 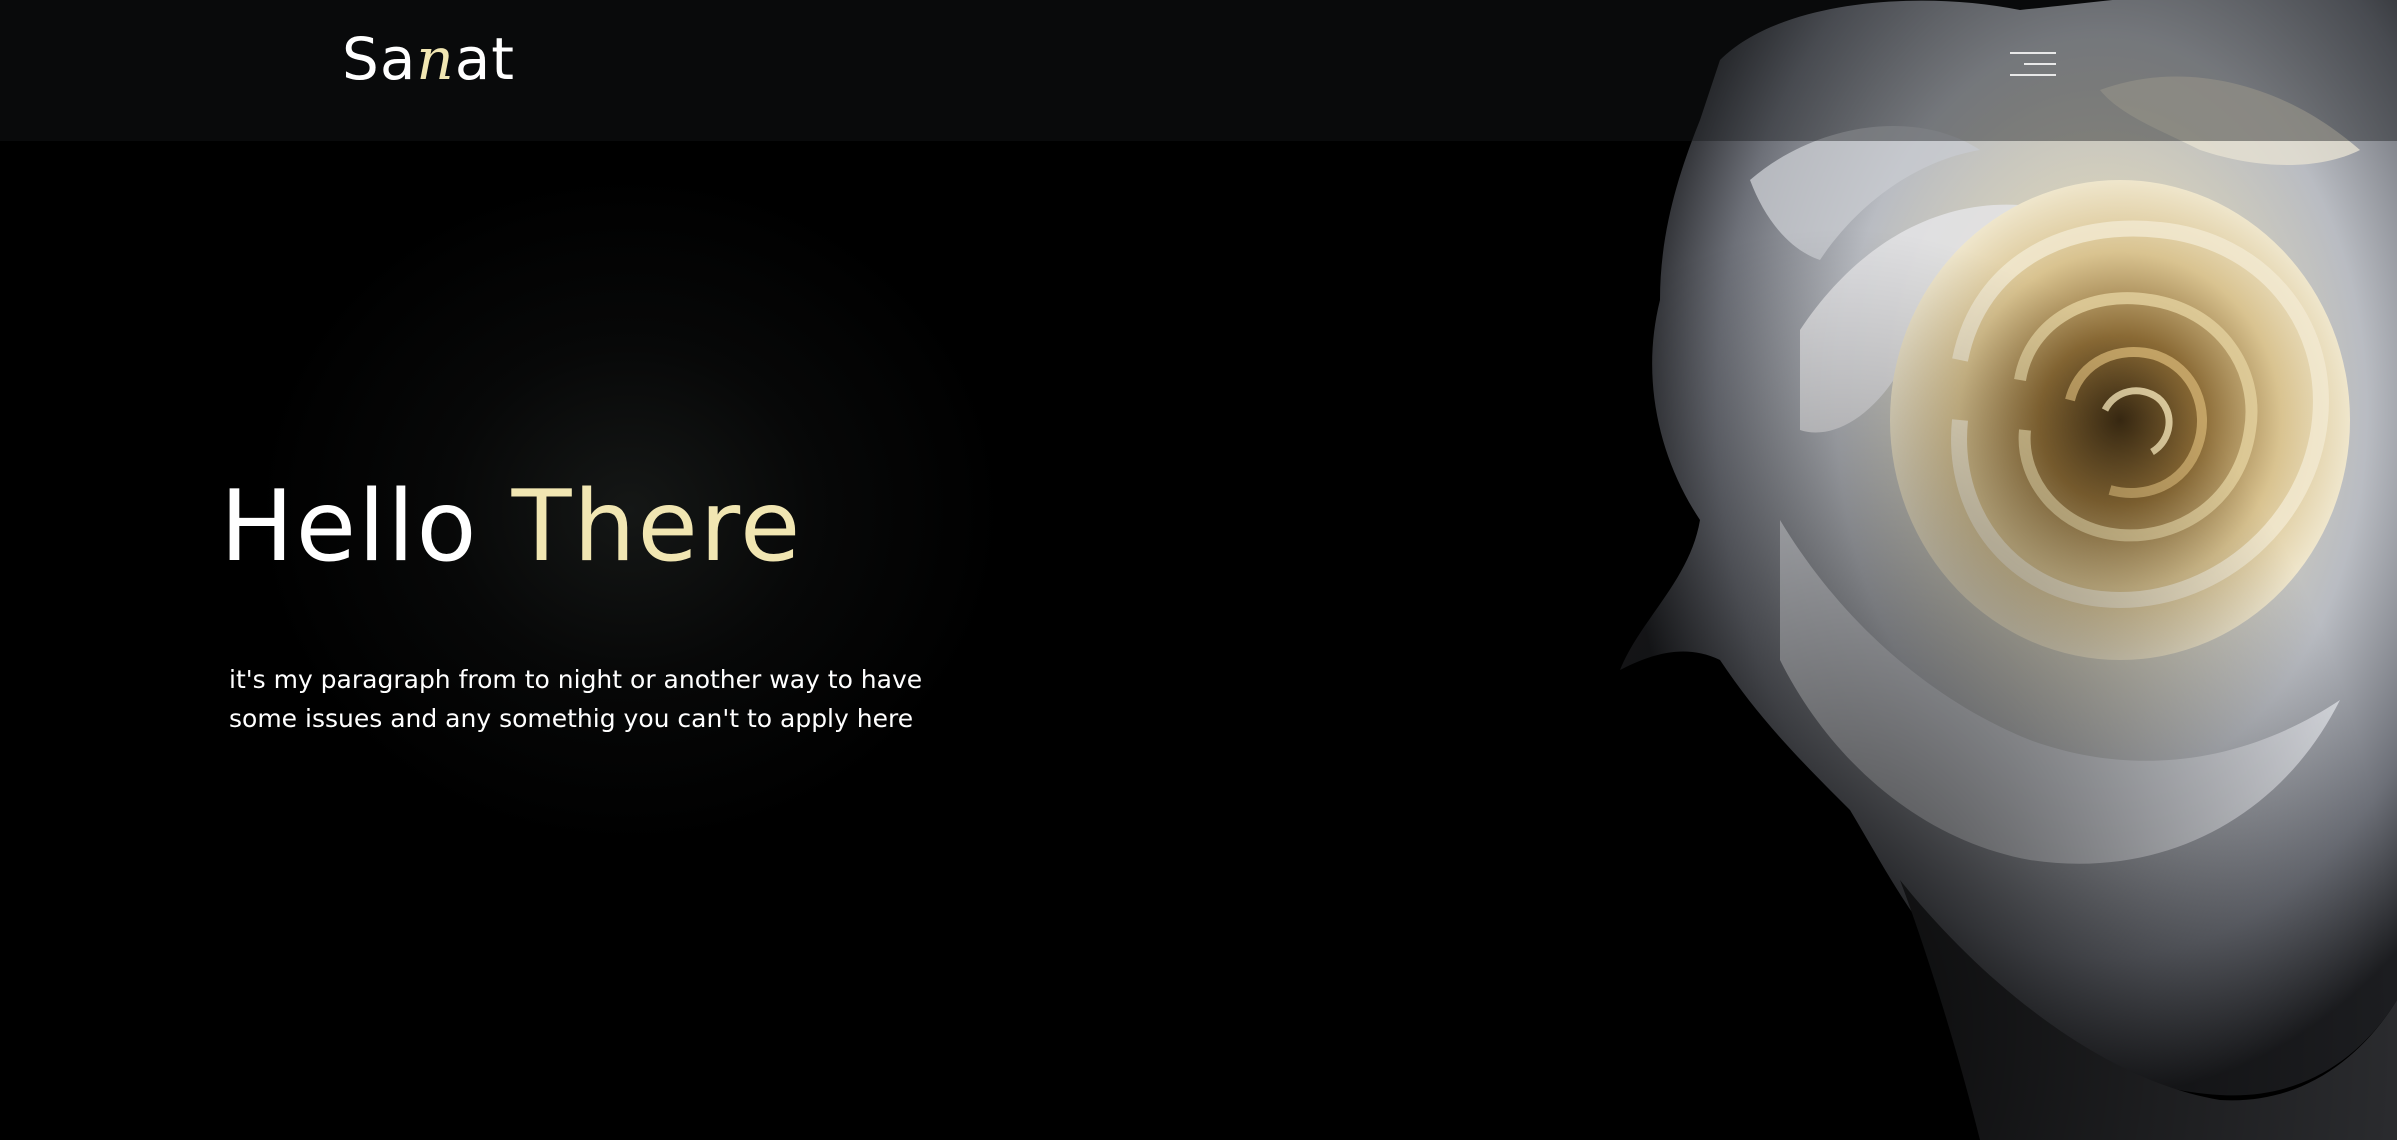 What do you see at coordinates (657, 527) in the screenshot?
I see `hero-title-accent: There` at bounding box center [657, 527].